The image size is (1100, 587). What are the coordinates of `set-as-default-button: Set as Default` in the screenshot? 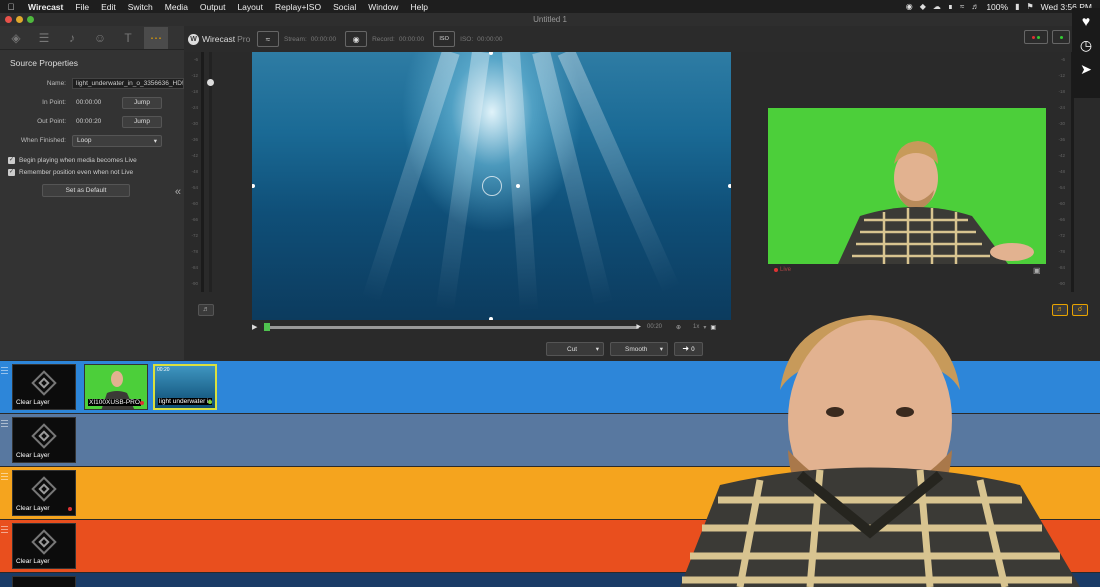 It's located at (86, 190).